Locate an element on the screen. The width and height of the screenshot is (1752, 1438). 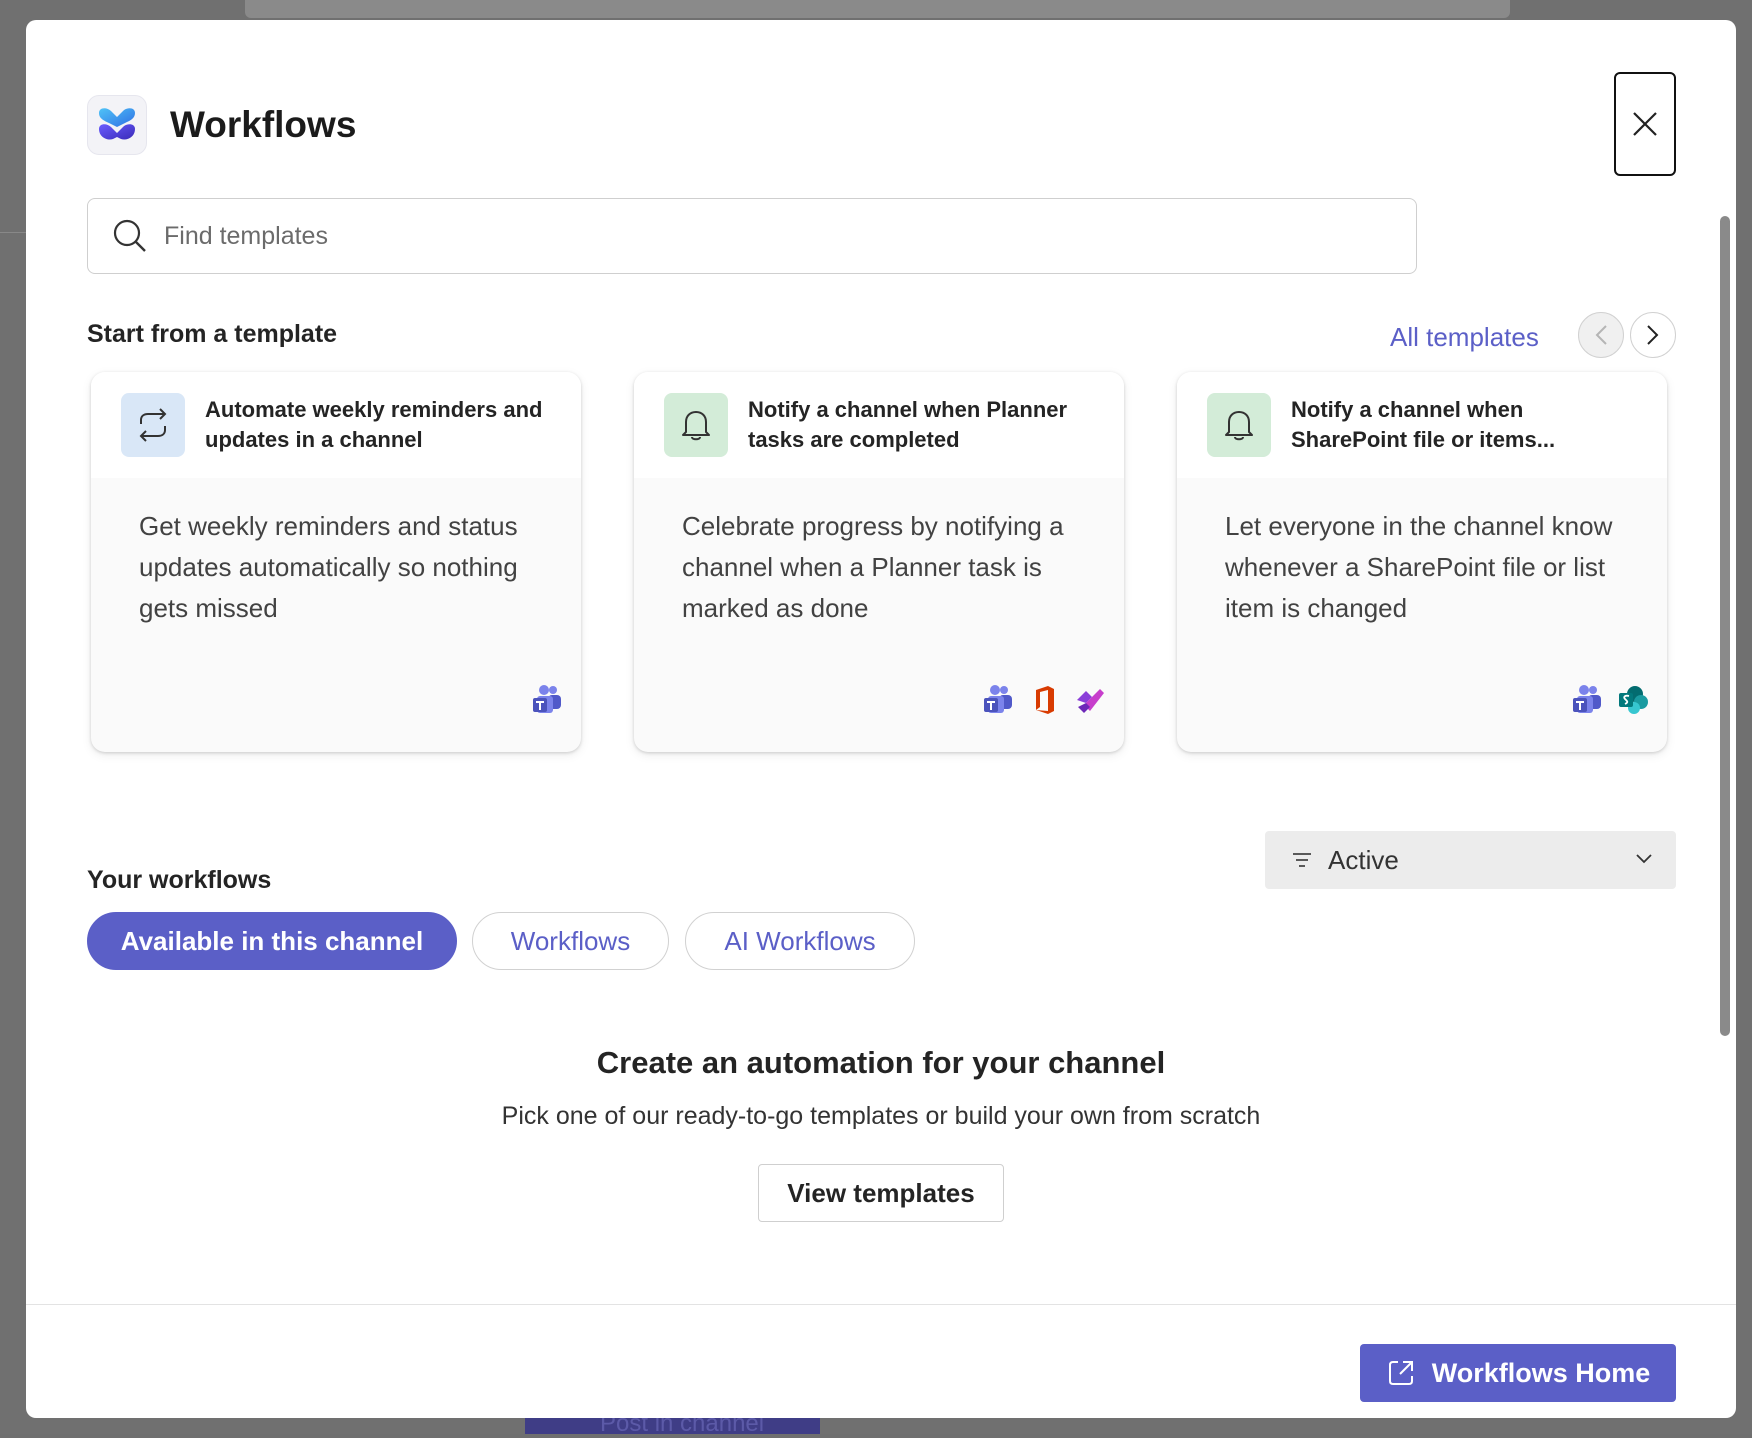
chevron-down-icon is located at coordinates (1644, 859).